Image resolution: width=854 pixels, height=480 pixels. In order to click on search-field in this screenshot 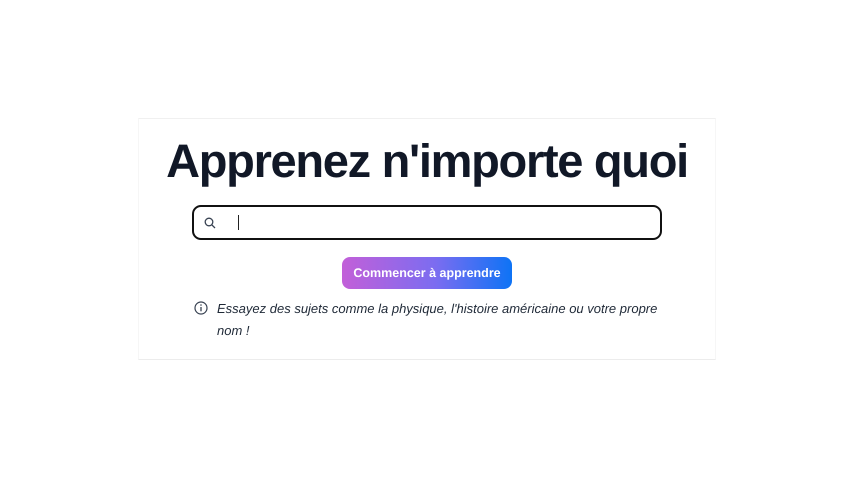, I will do `click(427, 222)`.